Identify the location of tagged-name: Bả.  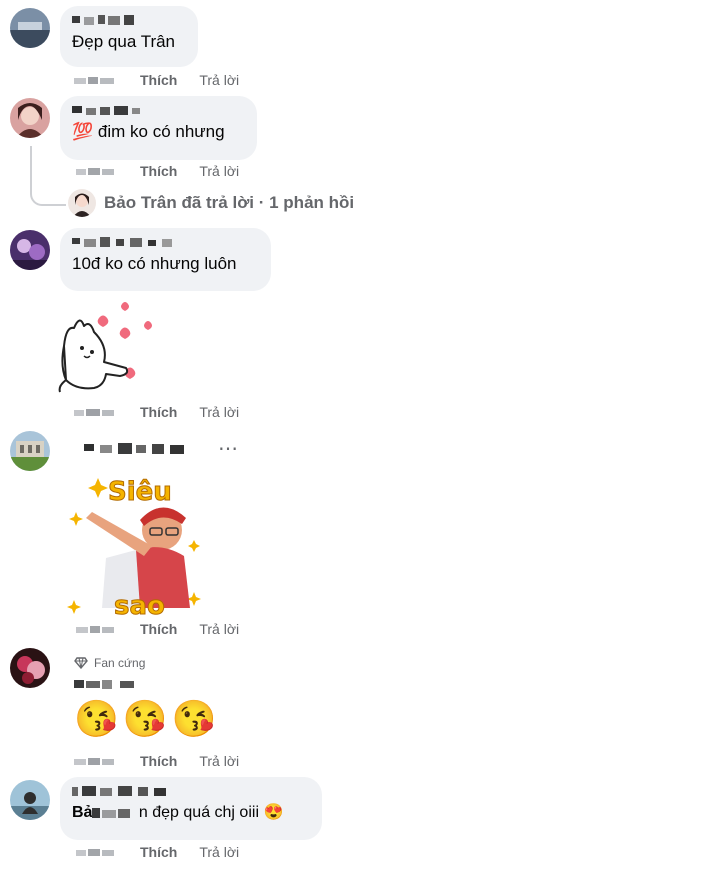
(82, 812).